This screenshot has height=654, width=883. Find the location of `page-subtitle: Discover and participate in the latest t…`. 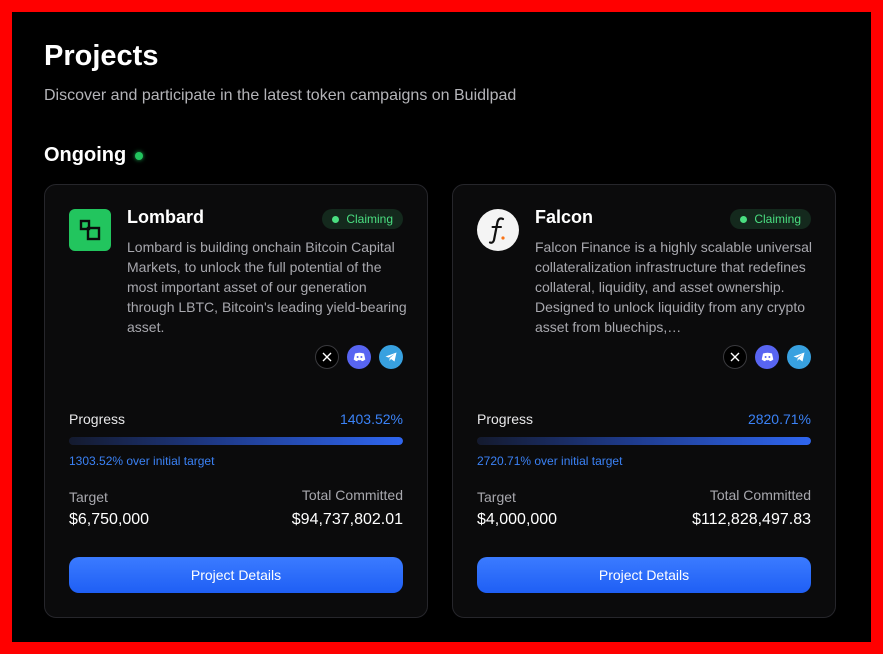

page-subtitle: Discover and participate in the latest t… is located at coordinates (280, 95).